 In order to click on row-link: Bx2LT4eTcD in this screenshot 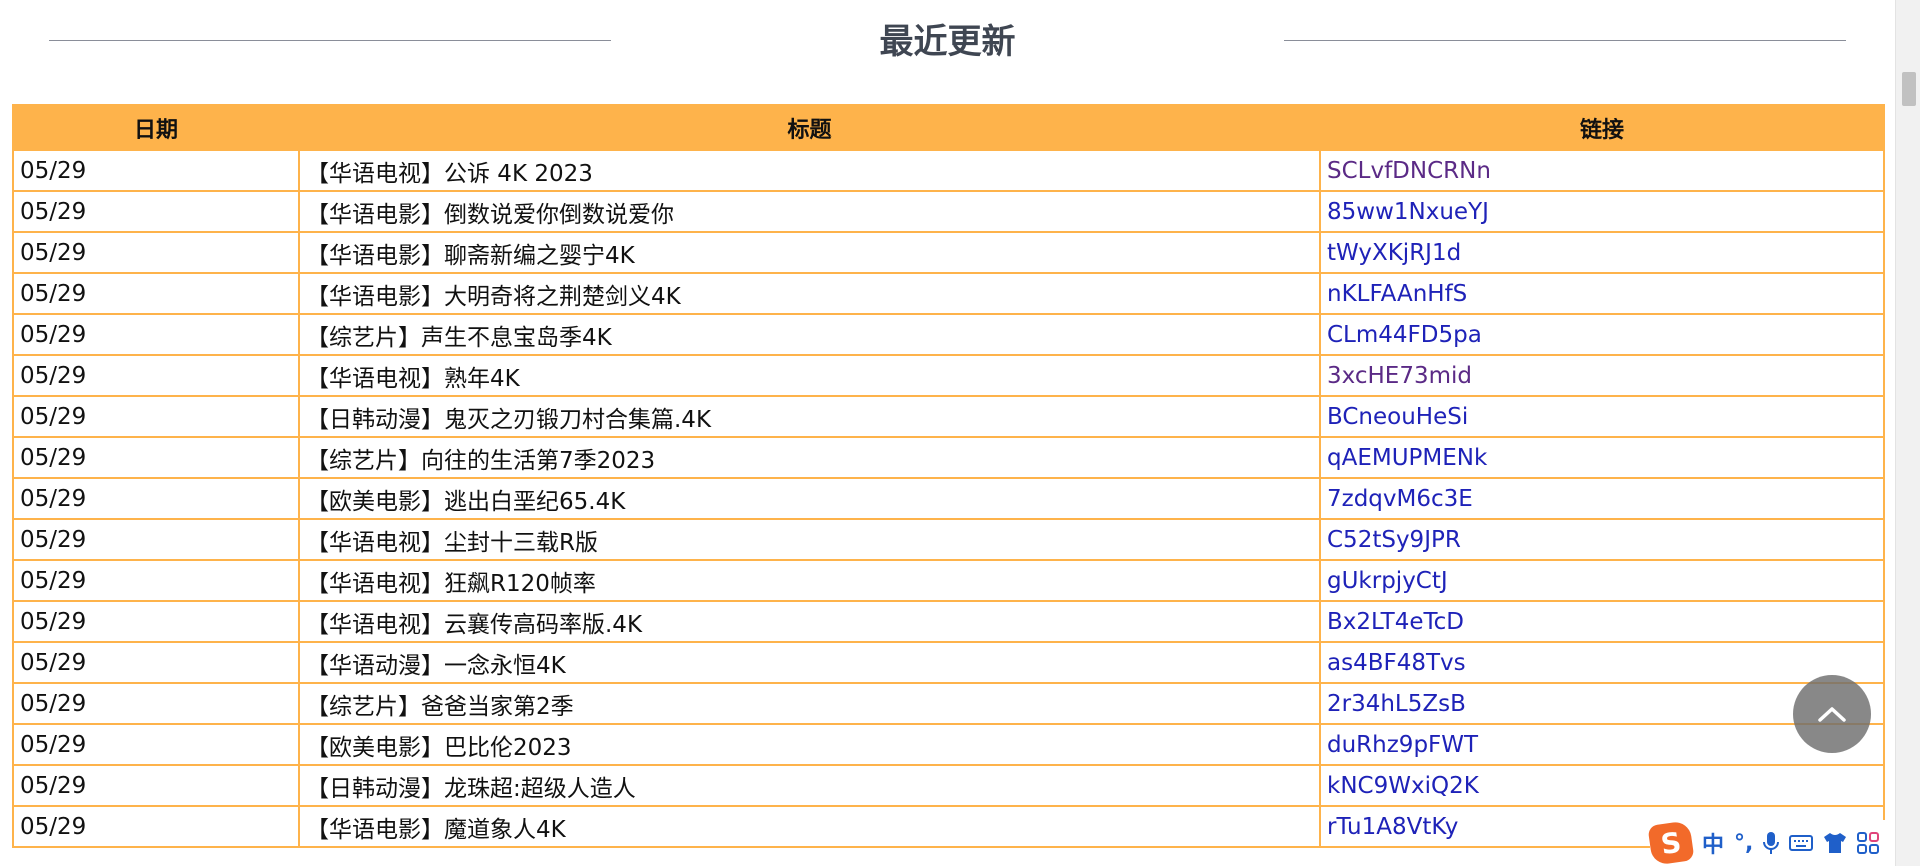, I will do `click(1395, 622)`.